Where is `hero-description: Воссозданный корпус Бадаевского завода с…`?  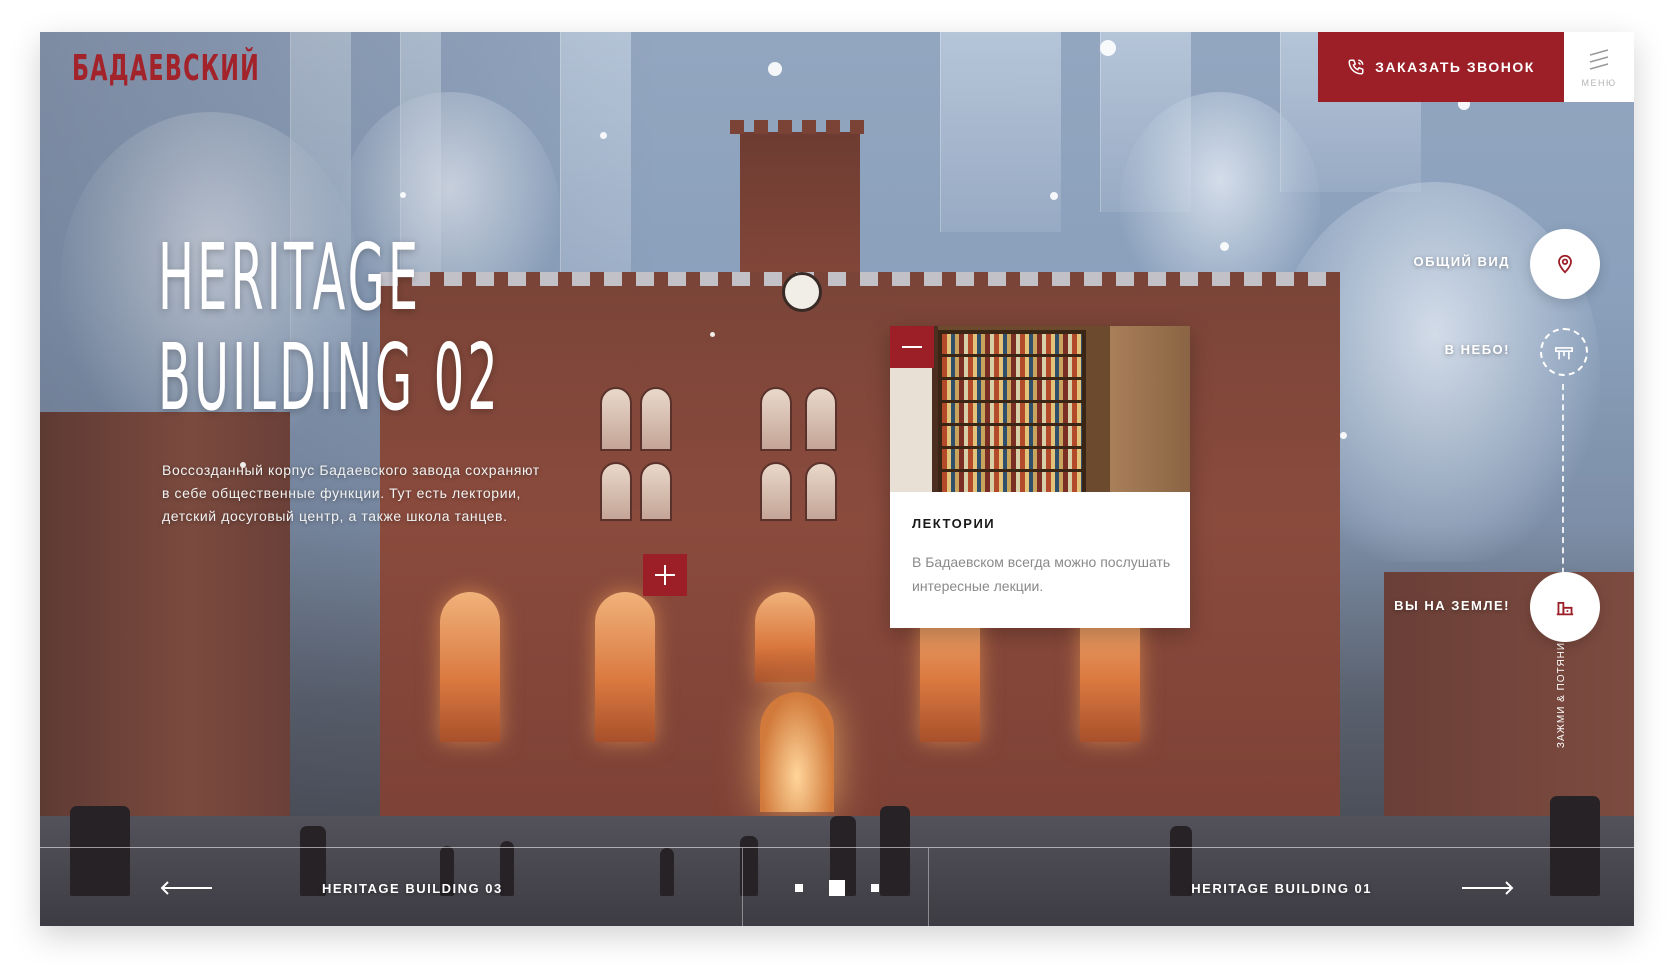 hero-description: Воссозданный корпус Бадаевского завода с… is located at coordinates (351, 493).